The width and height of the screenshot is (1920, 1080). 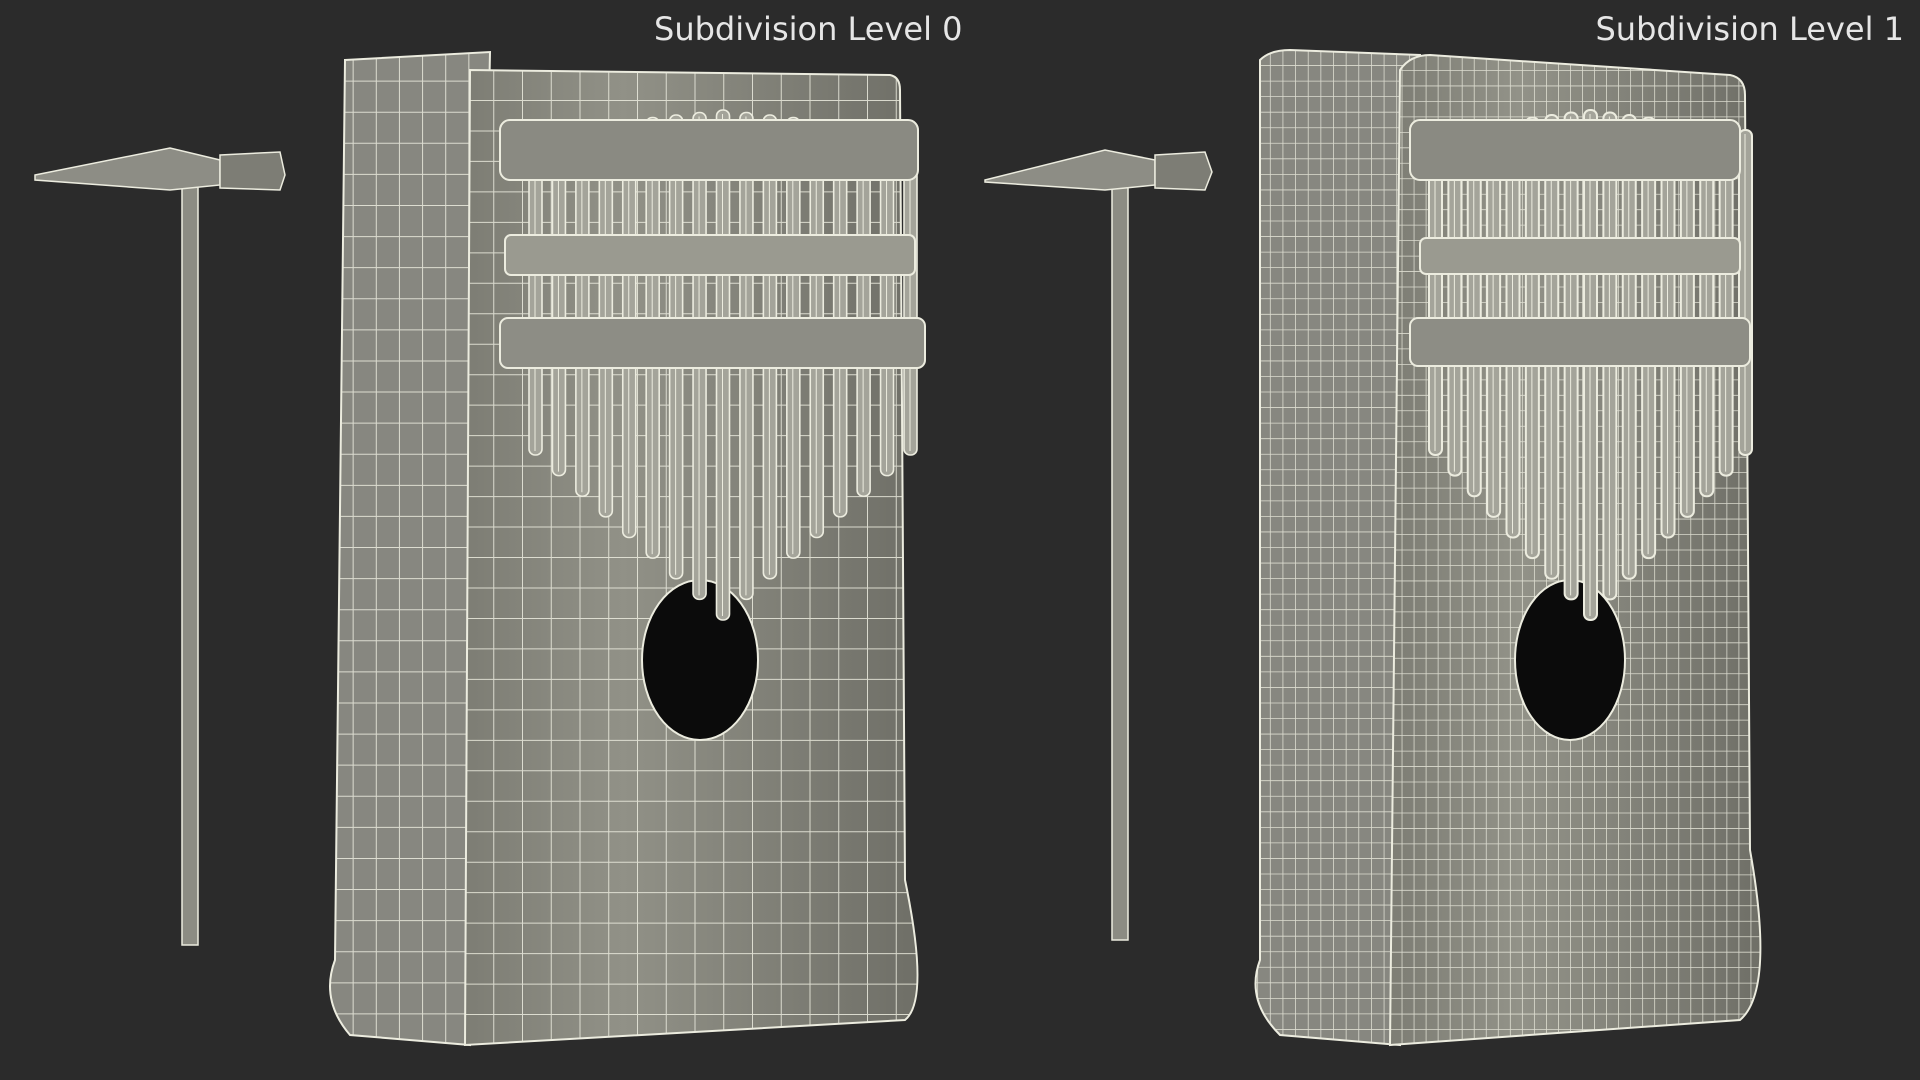 I want to click on caption-subdivision-level-0: Subdivision Level 0, so click(x=808, y=29).